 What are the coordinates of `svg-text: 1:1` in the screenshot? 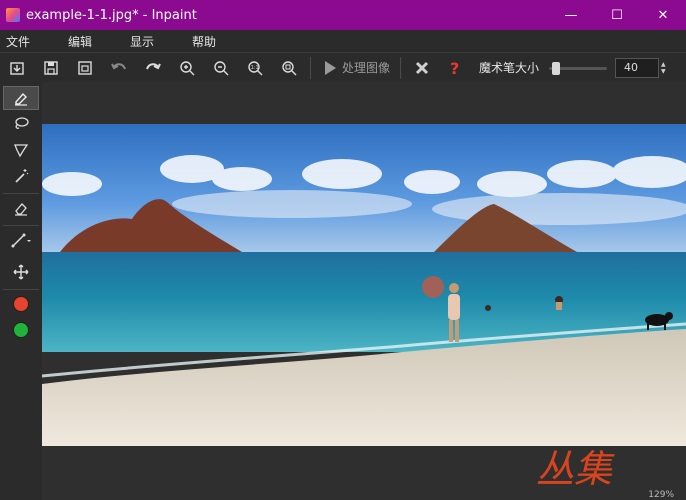 It's located at (255, 68).